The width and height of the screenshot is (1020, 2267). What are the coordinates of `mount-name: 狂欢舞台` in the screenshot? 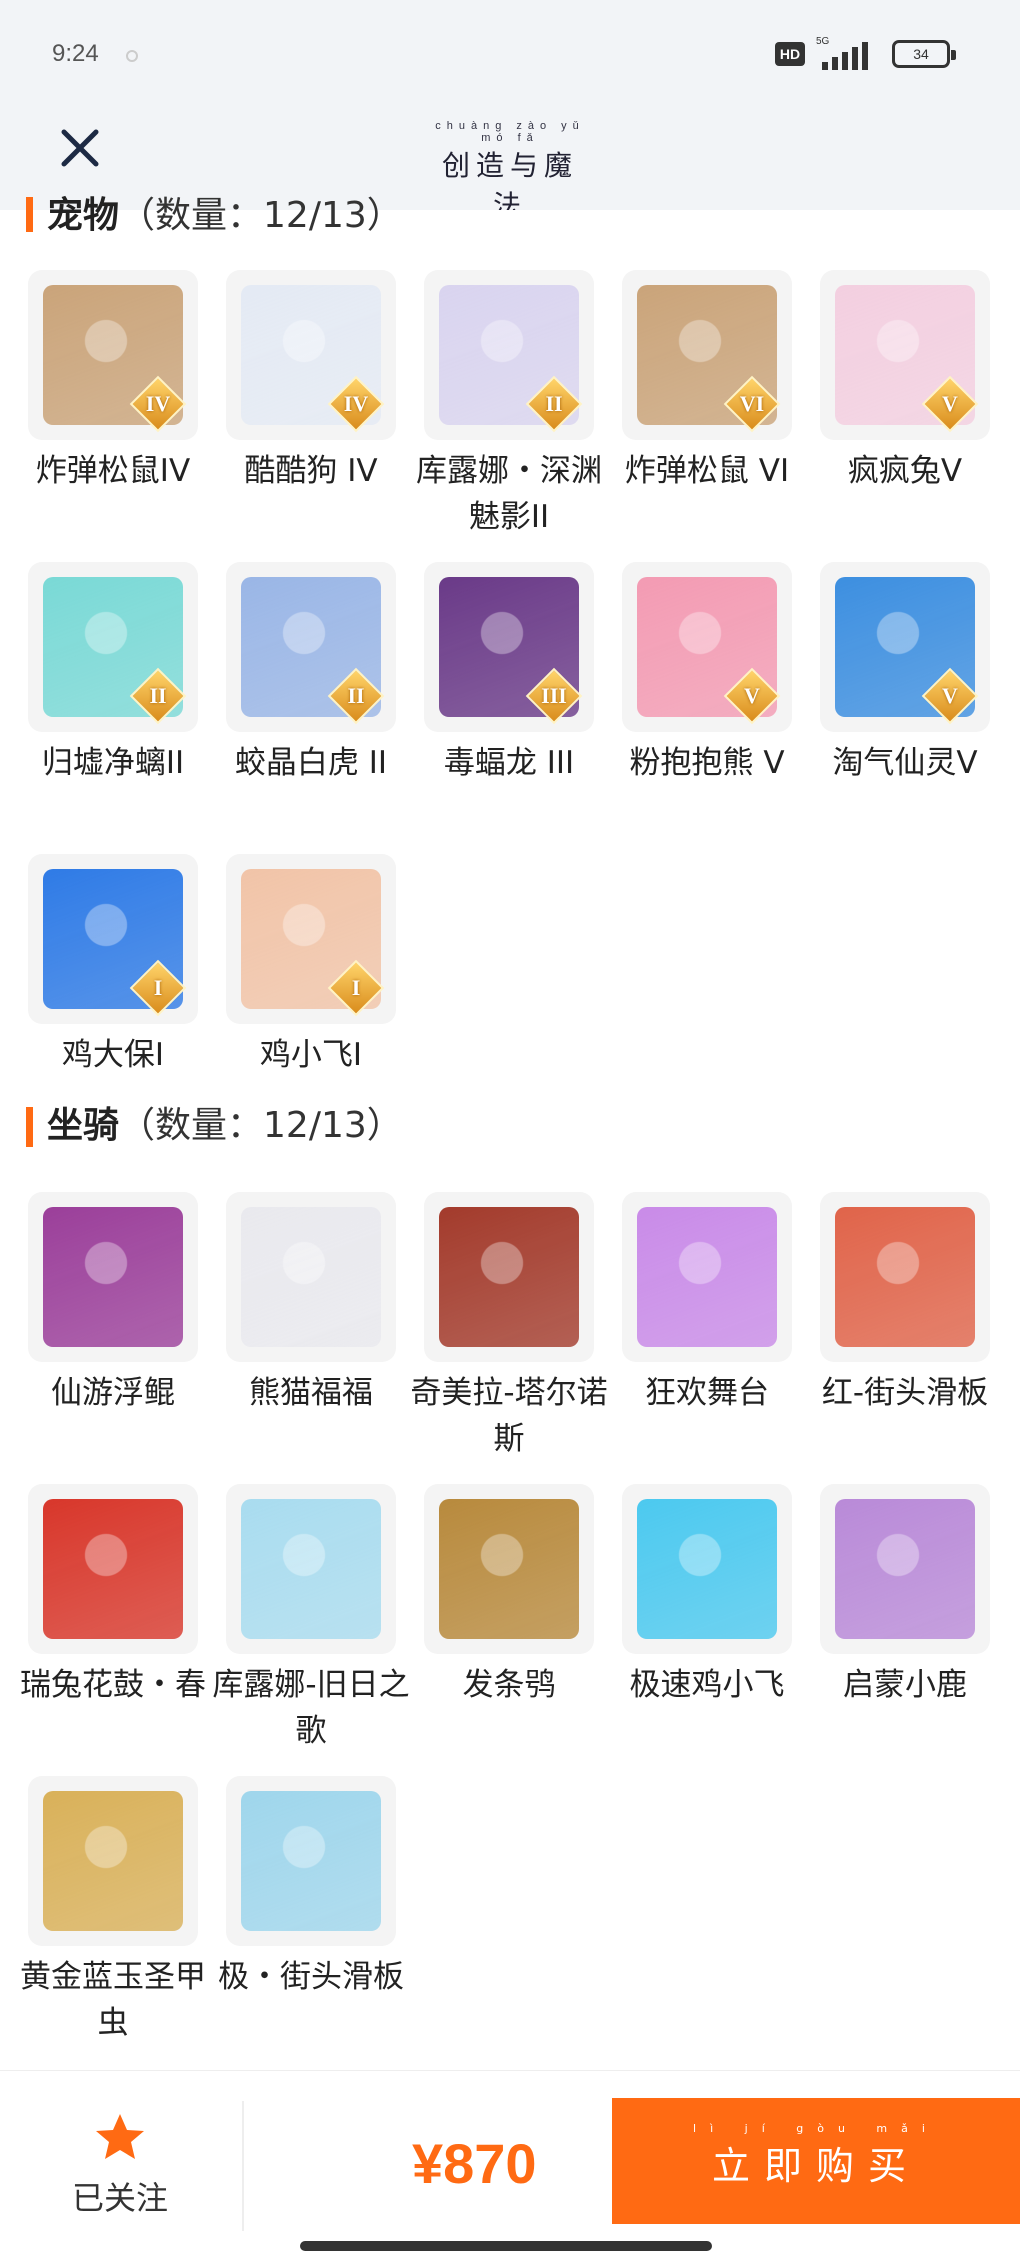 It's located at (707, 1393).